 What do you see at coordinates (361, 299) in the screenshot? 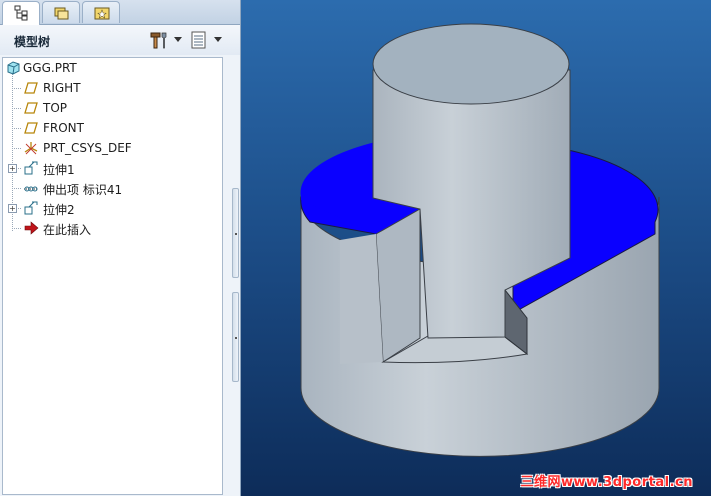
I see `slot-left-wall` at bounding box center [361, 299].